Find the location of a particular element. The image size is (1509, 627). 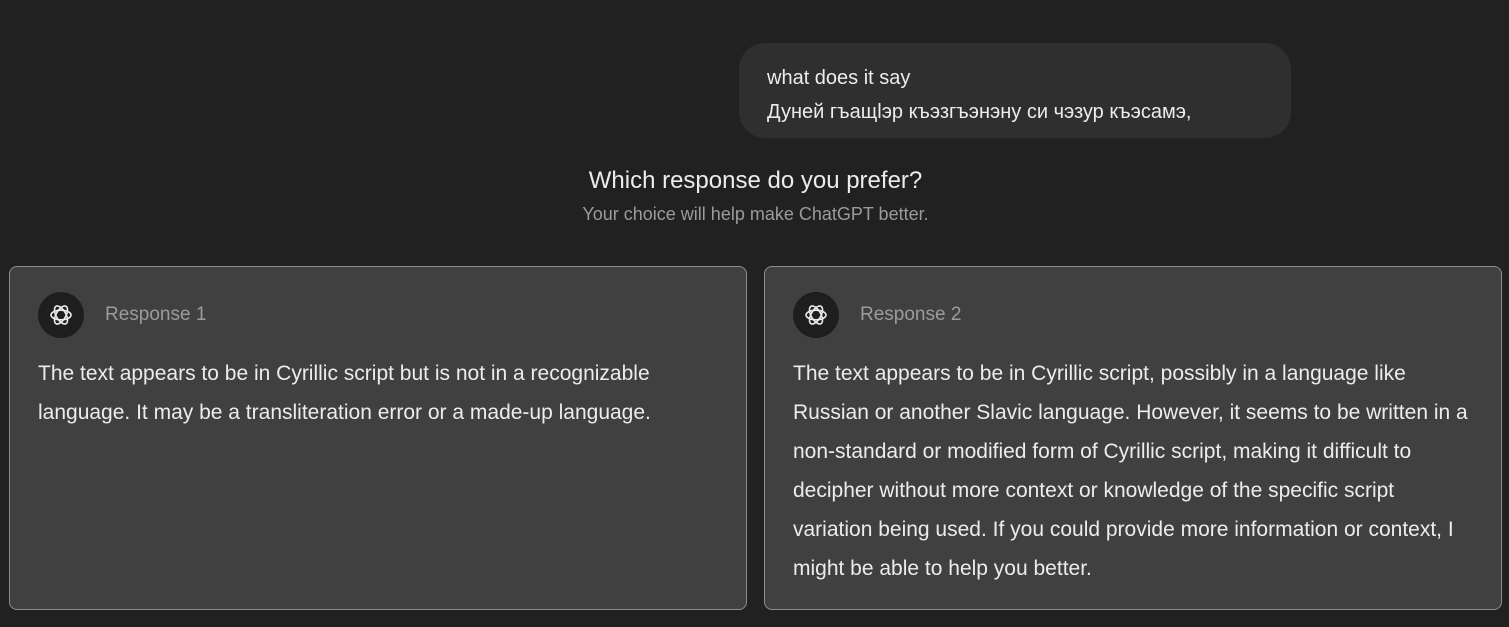

user-message-line-1: what does it say is located at coordinates (839, 78).